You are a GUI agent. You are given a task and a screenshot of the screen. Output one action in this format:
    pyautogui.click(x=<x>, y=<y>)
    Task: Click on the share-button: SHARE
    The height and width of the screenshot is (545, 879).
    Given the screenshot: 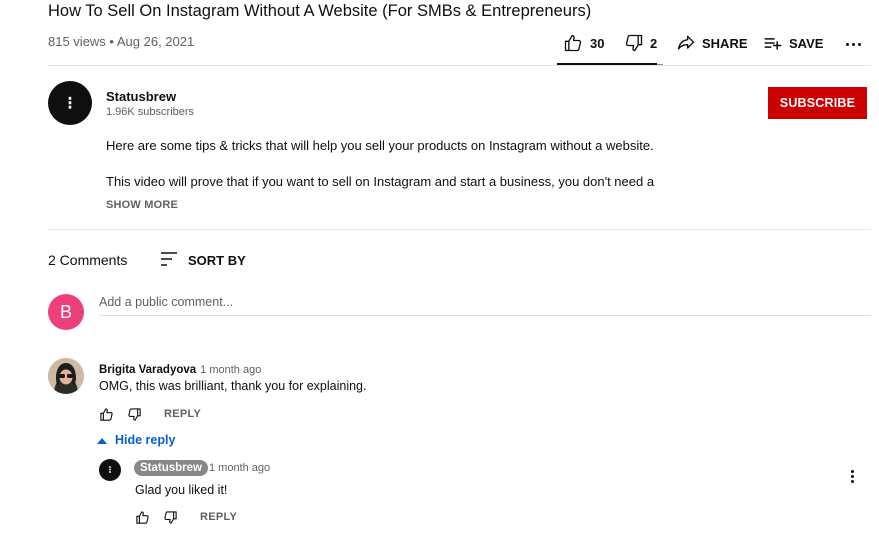 What is the action you would take?
    pyautogui.click(x=712, y=43)
    